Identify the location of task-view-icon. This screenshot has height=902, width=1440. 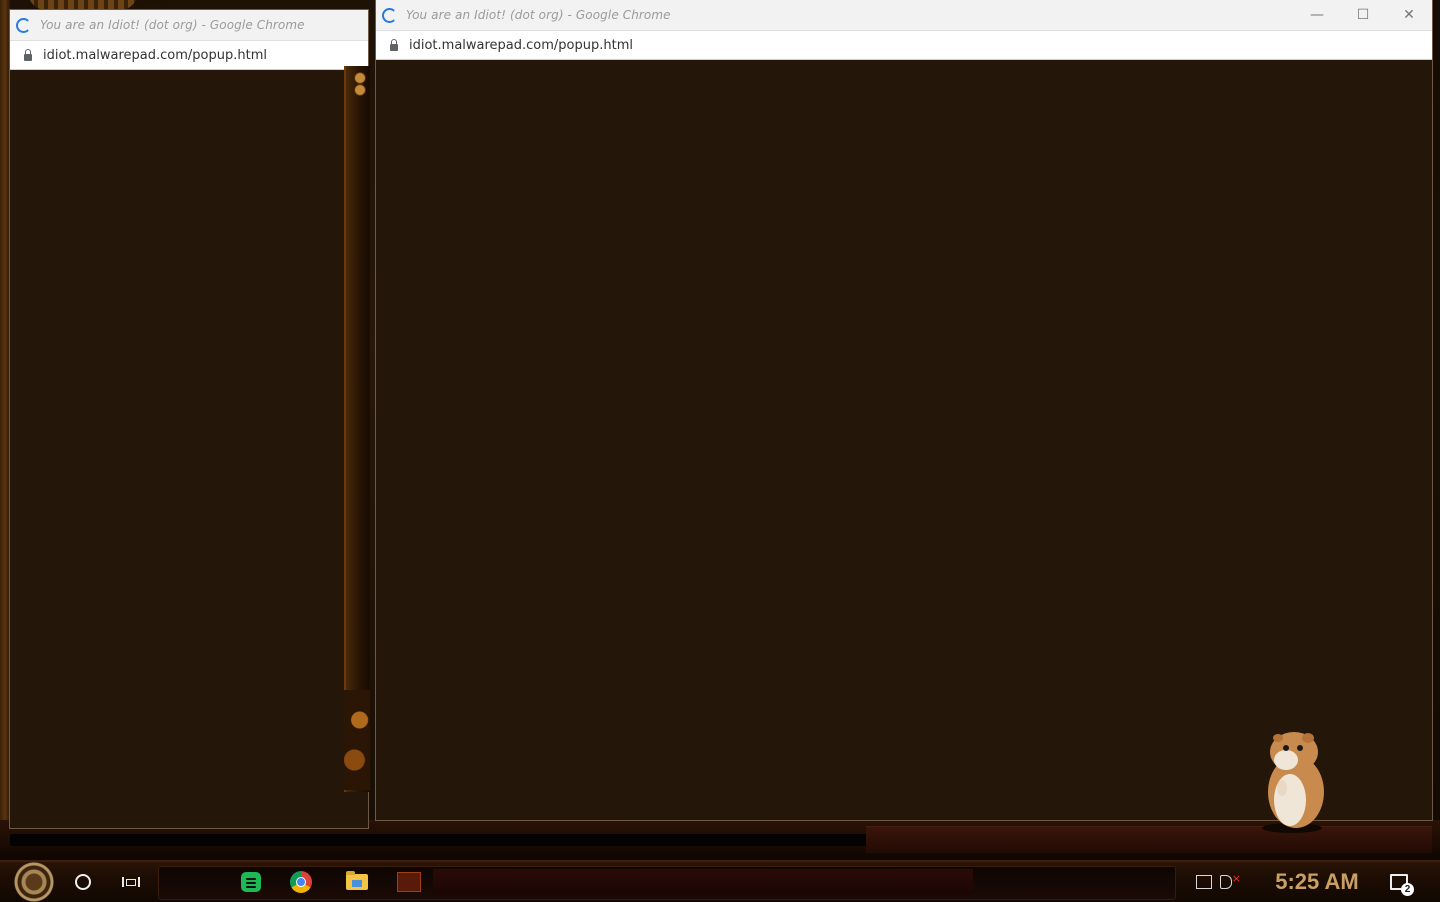
(131, 882).